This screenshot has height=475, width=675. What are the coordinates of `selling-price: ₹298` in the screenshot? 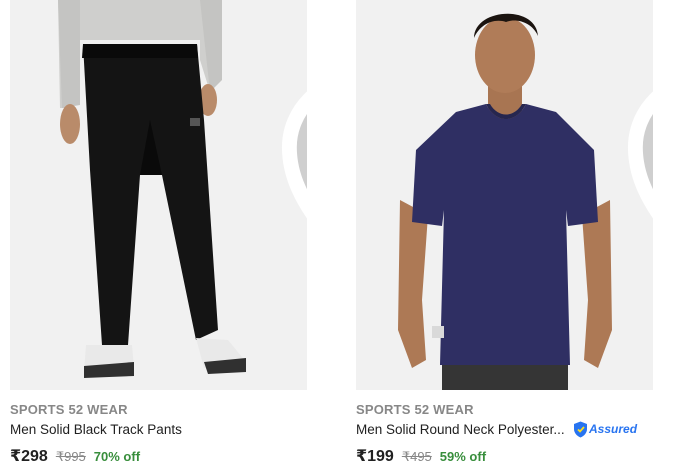 It's located at (29, 456).